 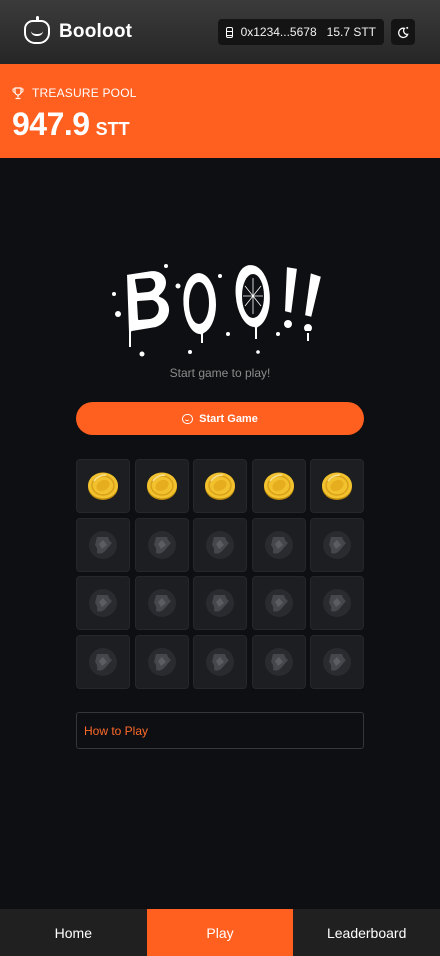 What do you see at coordinates (112, 129) in the screenshot?
I see `treasure-unit: STT` at bounding box center [112, 129].